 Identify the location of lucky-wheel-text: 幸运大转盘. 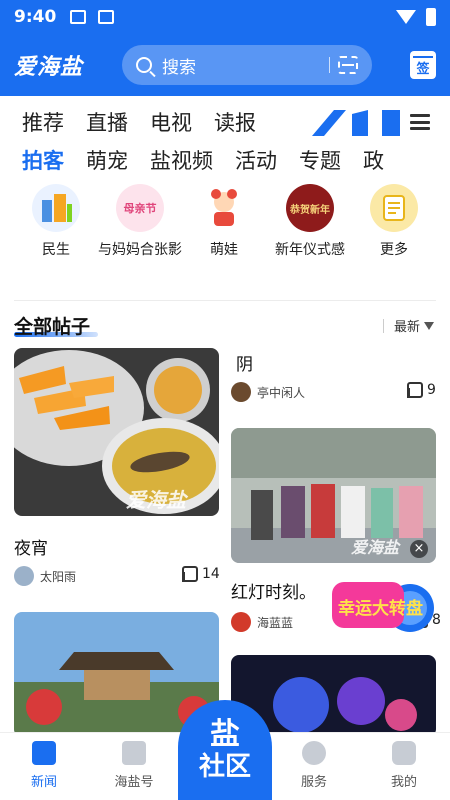
(380, 609).